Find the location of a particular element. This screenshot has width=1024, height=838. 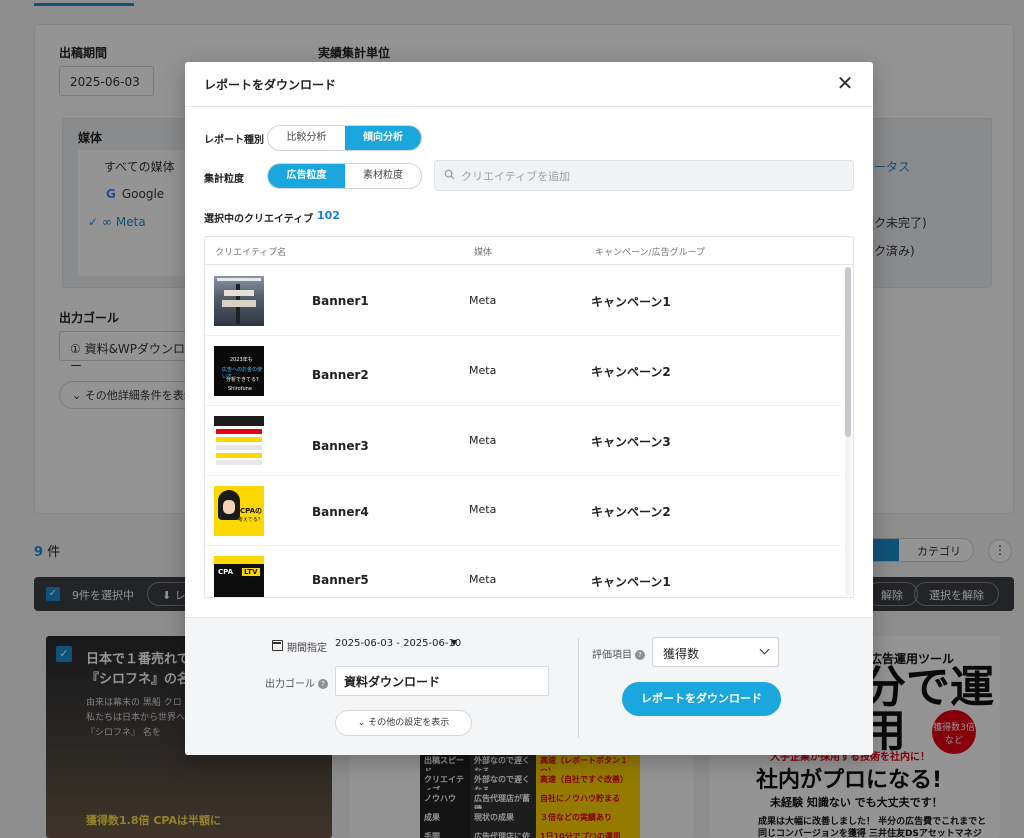

selected-creatives-label: 選択中のクリエイティブ is located at coordinates (259, 219).